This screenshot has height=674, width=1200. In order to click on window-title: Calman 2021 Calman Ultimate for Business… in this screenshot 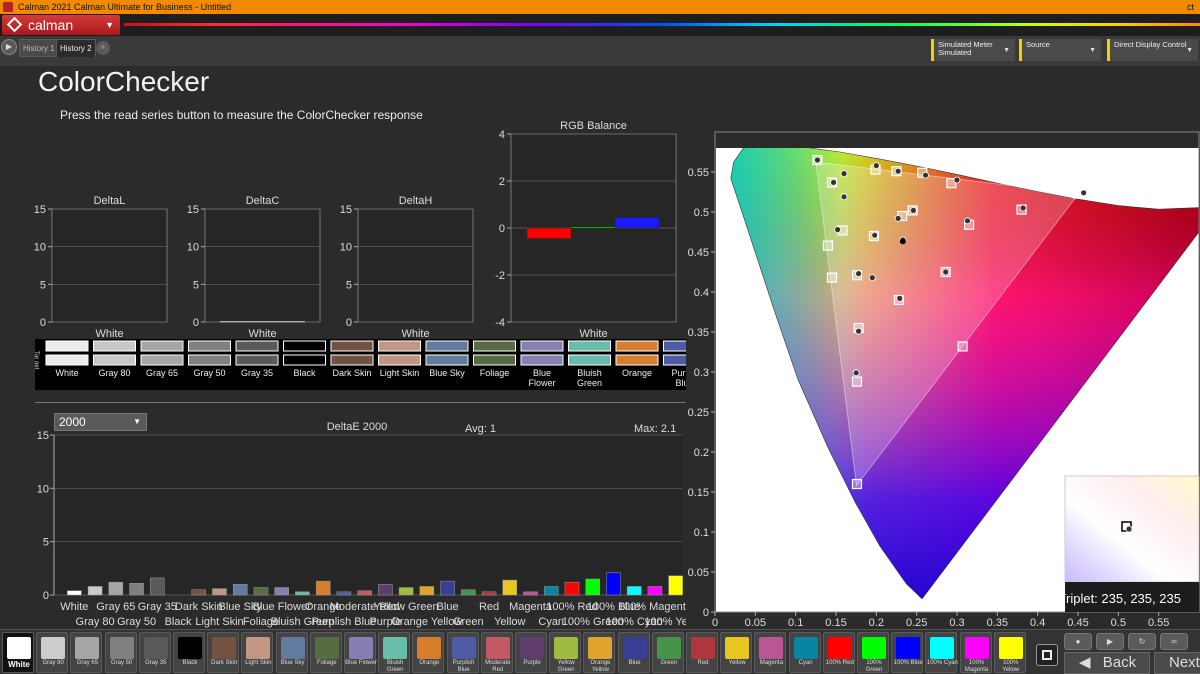, I will do `click(125, 7)`.